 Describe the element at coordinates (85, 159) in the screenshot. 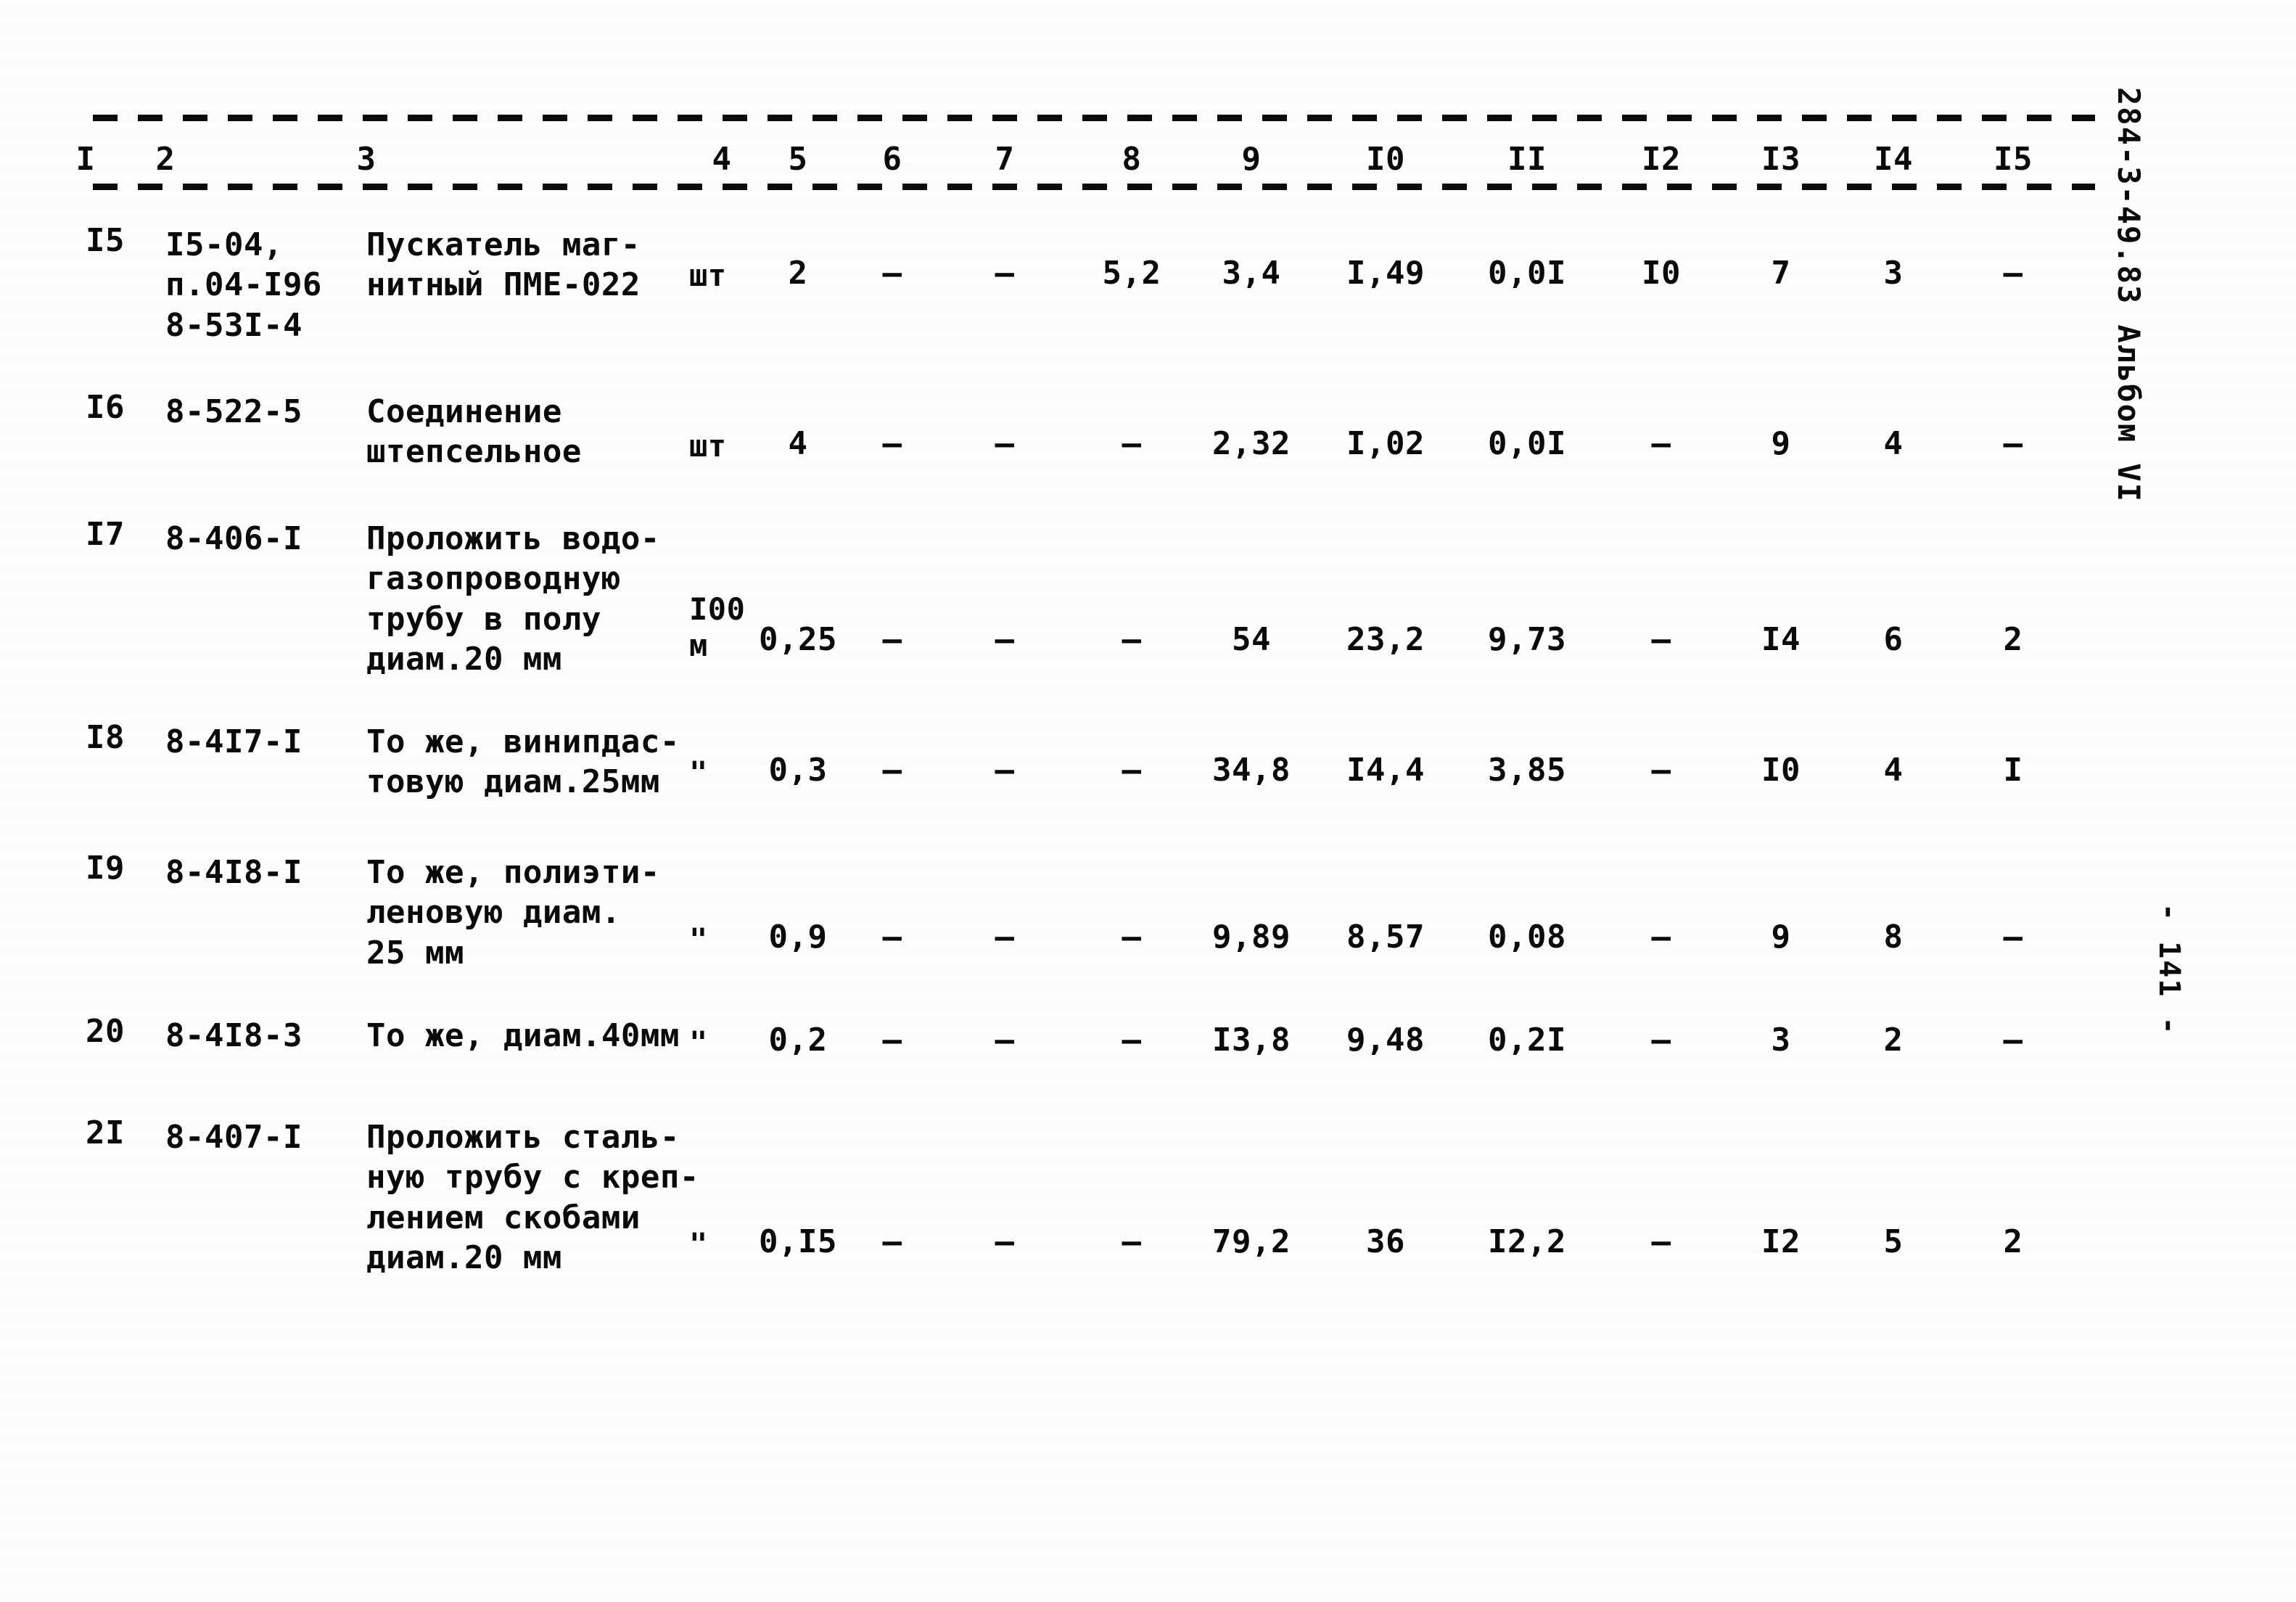

I see `column-header-I: I` at that location.